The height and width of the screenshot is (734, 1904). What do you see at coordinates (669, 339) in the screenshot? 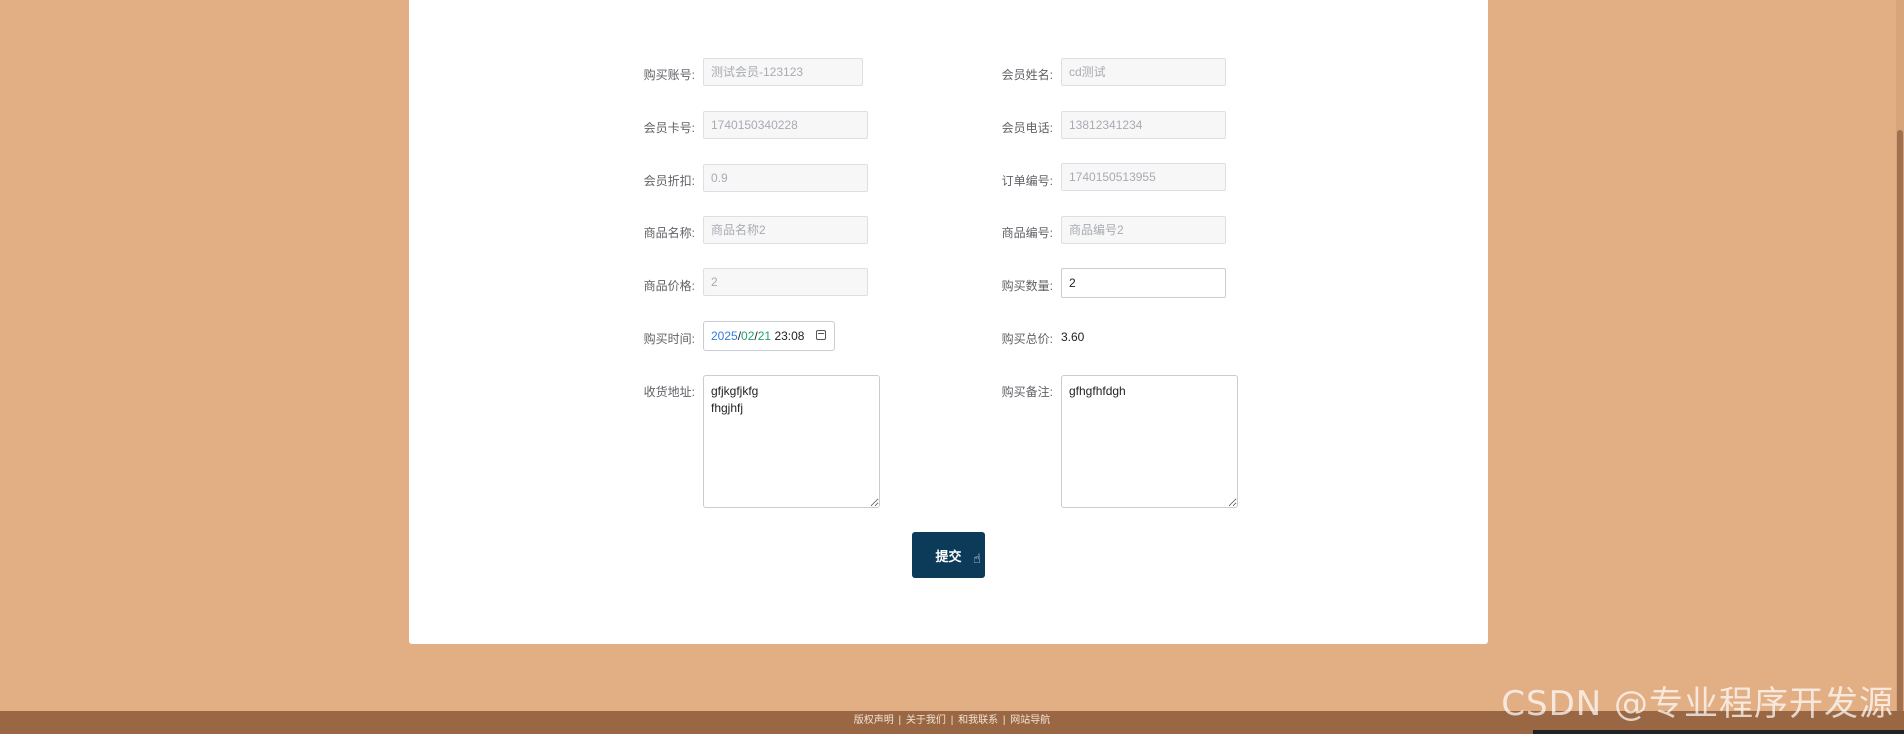
I see `buy-time-label: 购买时间:` at bounding box center [669, 339].